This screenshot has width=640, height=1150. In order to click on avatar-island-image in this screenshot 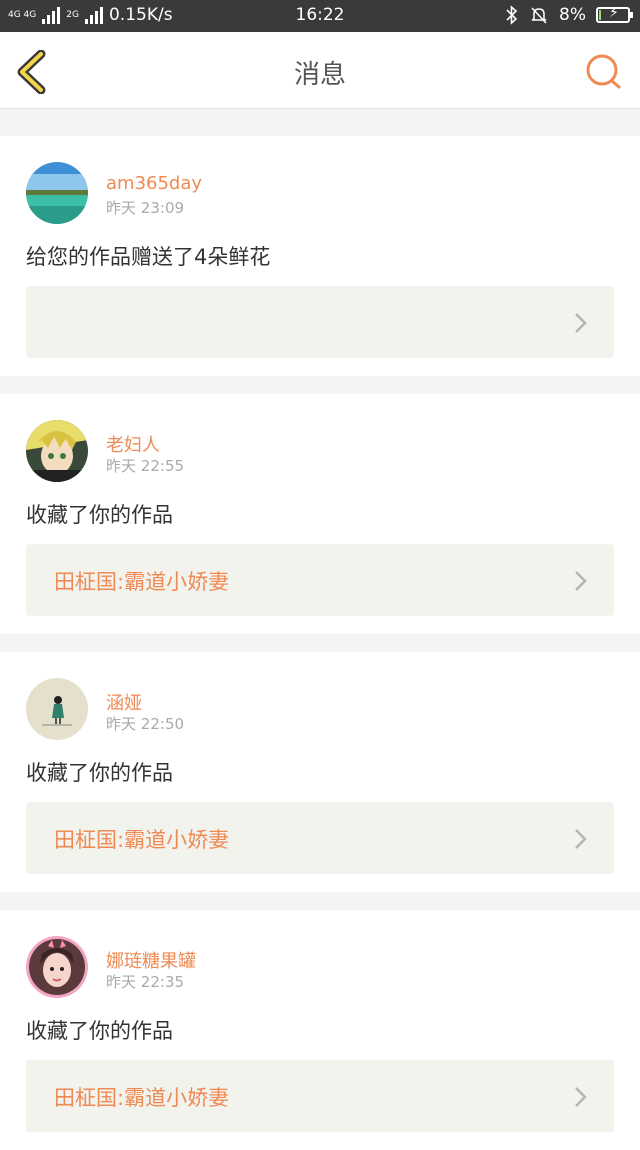, I will do `click(57, 193)`.